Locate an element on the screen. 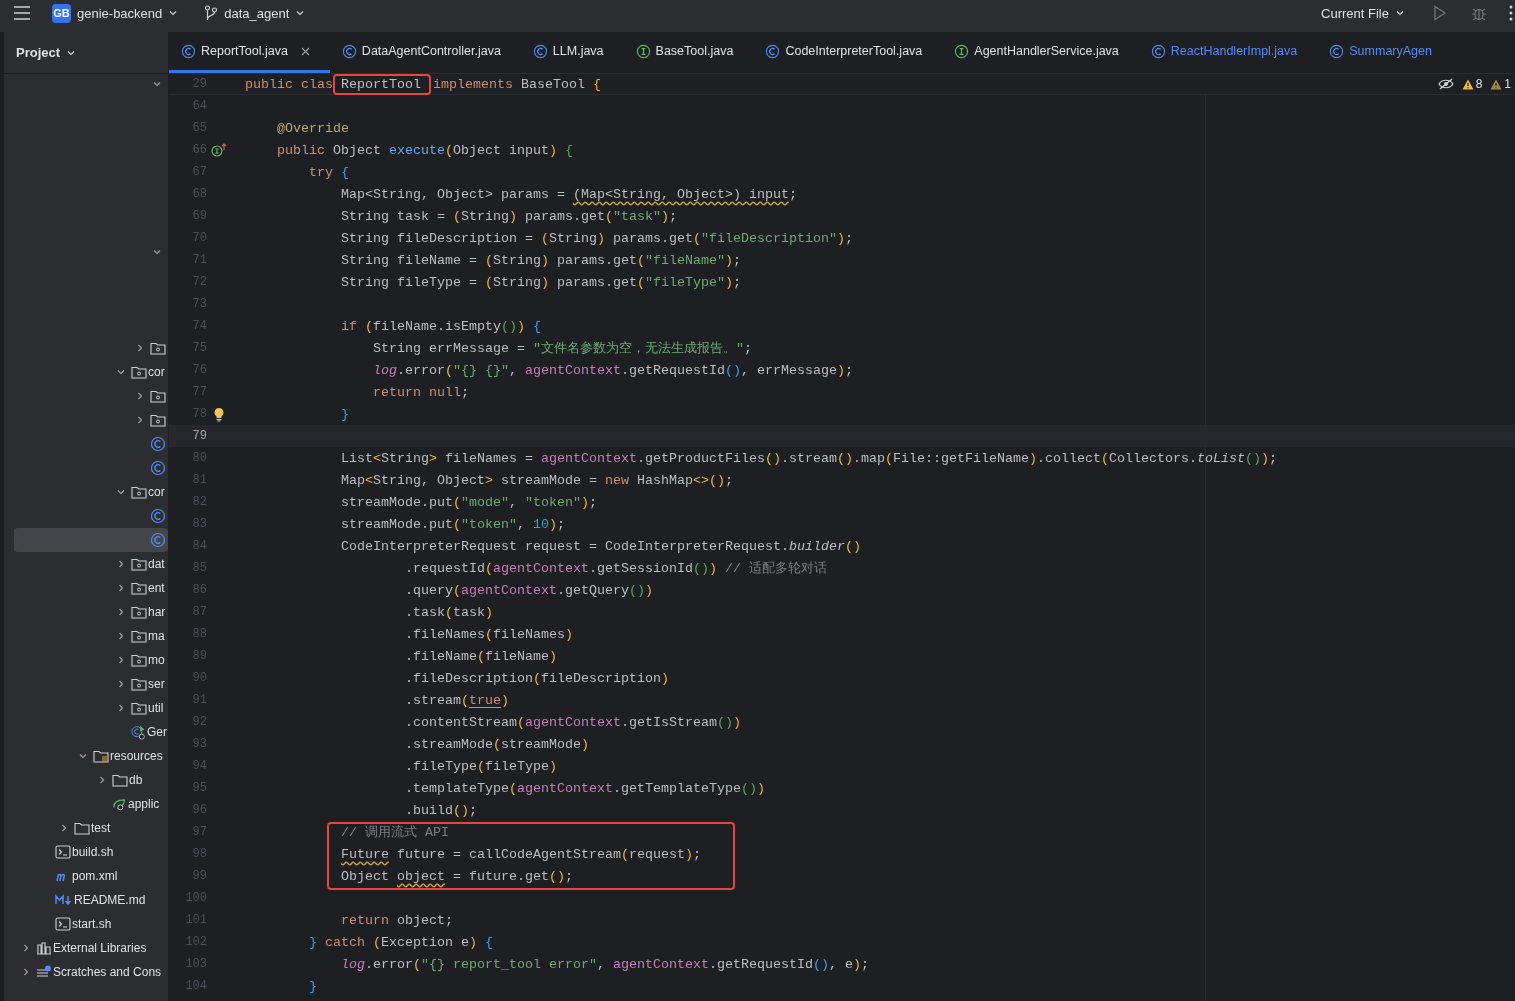  code-line: } catch (Exception e) { is located at coordinates (401, 942).